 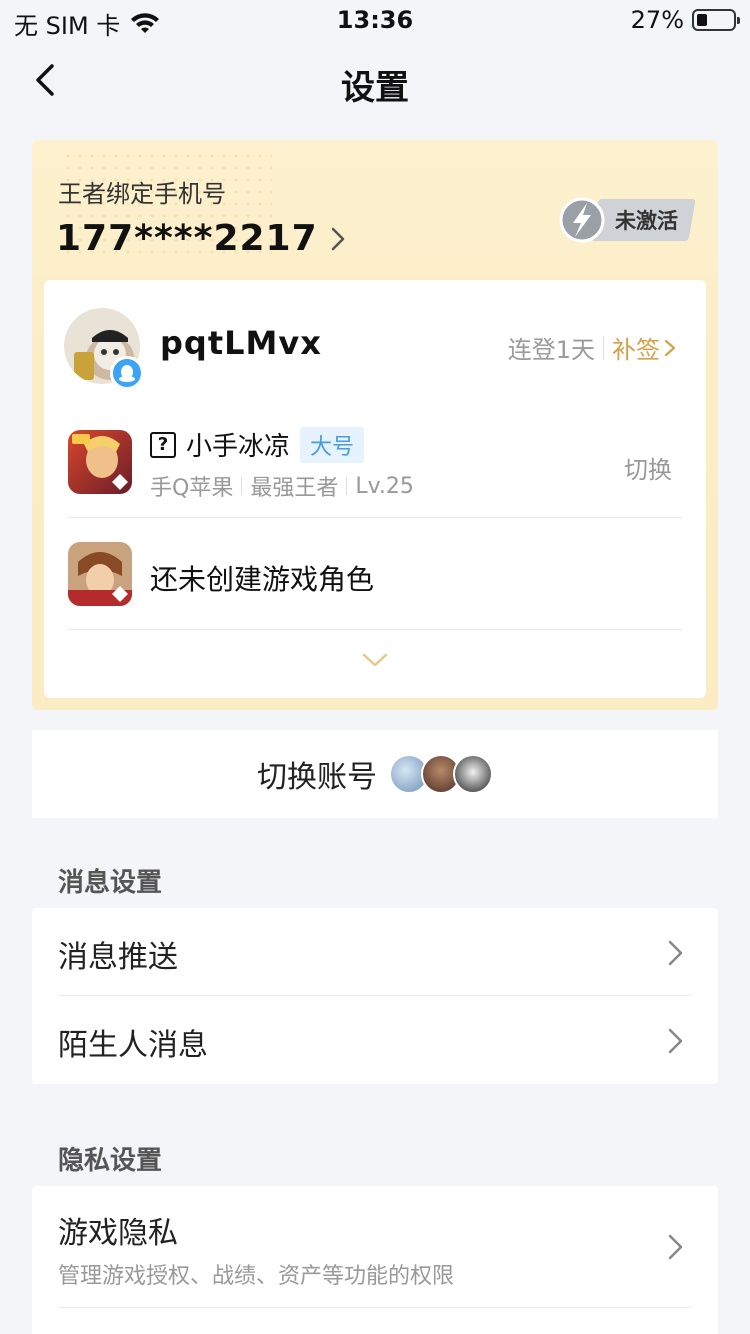 I want to click on role-rank: 最强王者, so click(x=294, y=488).